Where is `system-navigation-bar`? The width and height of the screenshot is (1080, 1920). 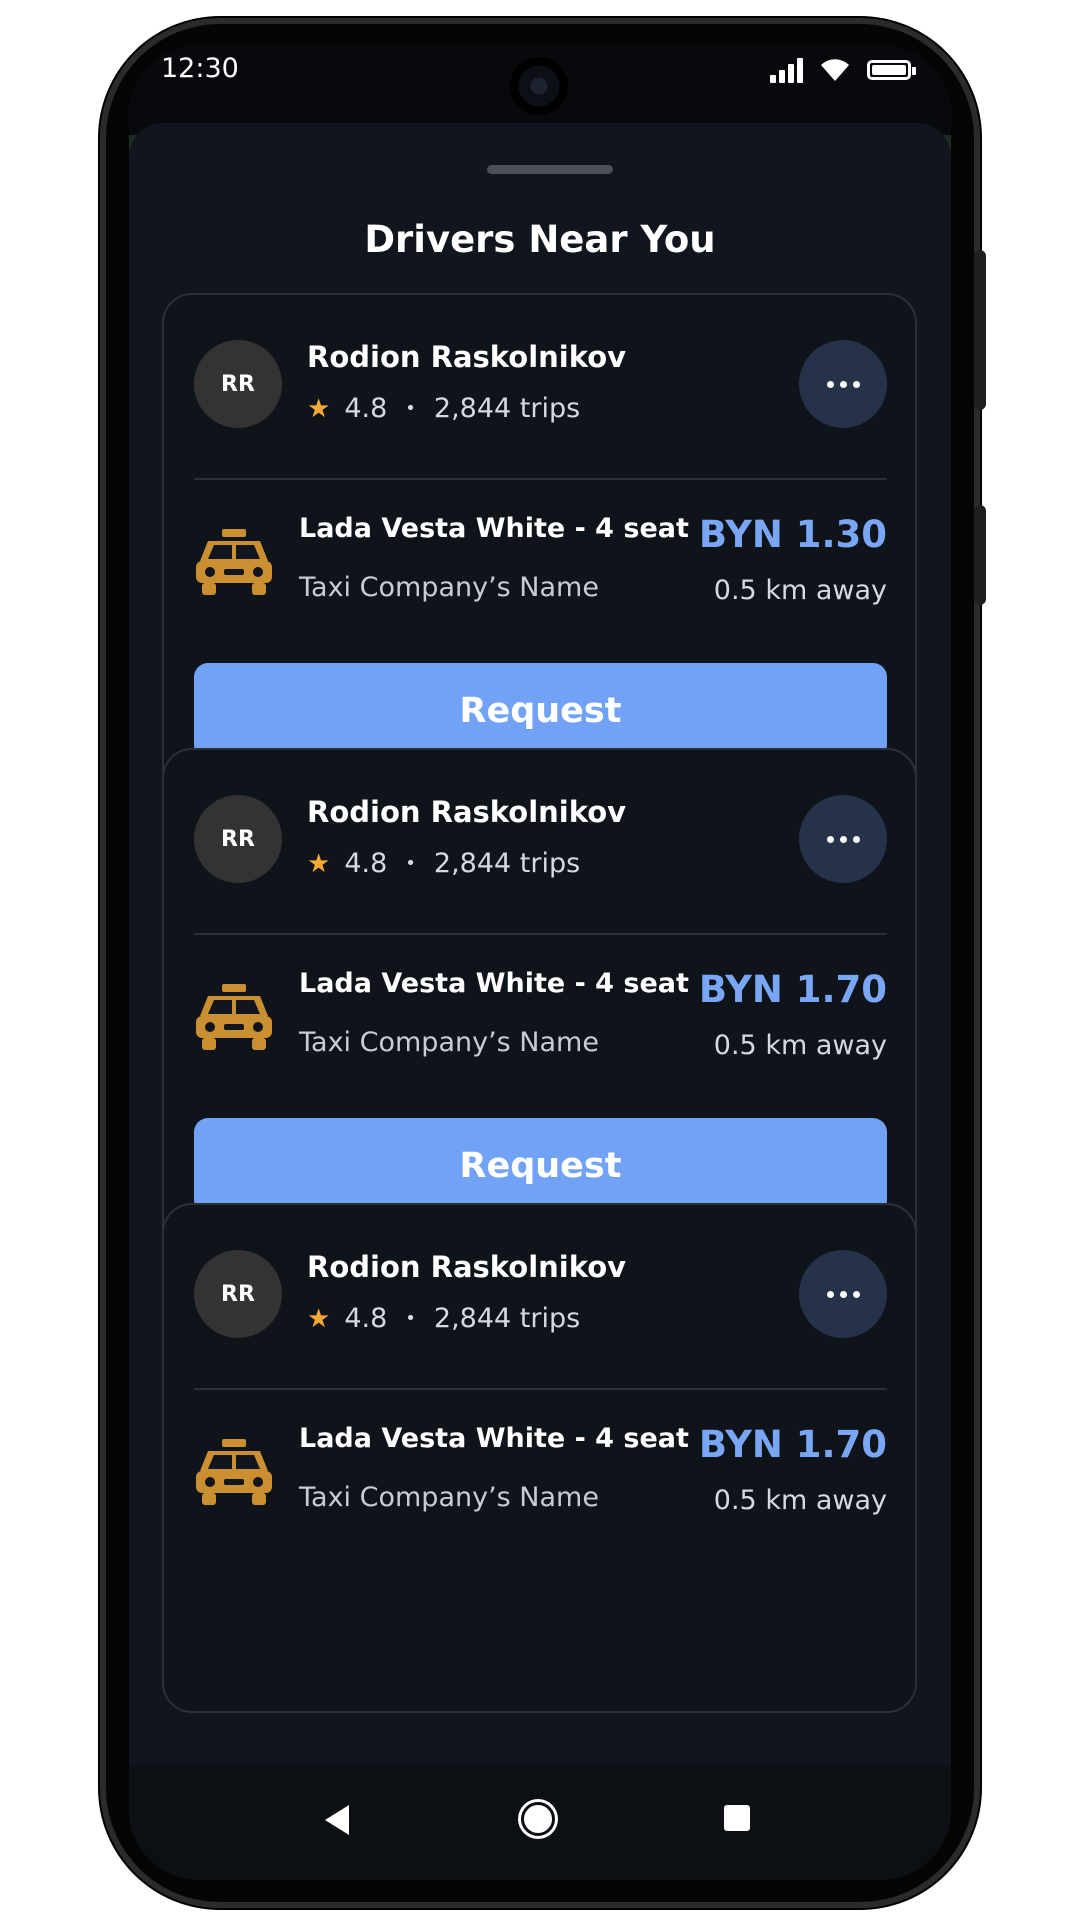 system-navigation-bar is located at coordinates (540, 1822).